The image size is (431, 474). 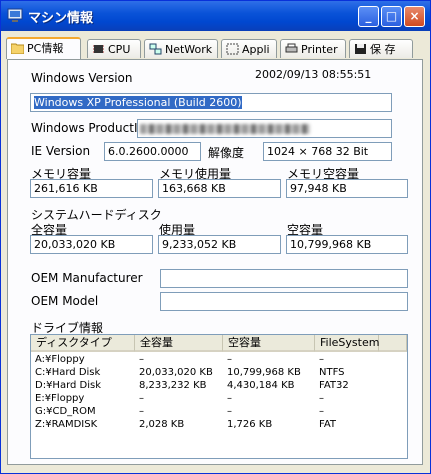 I want to click on cell-total: 2,028 KB, so click(x=162, y=424).